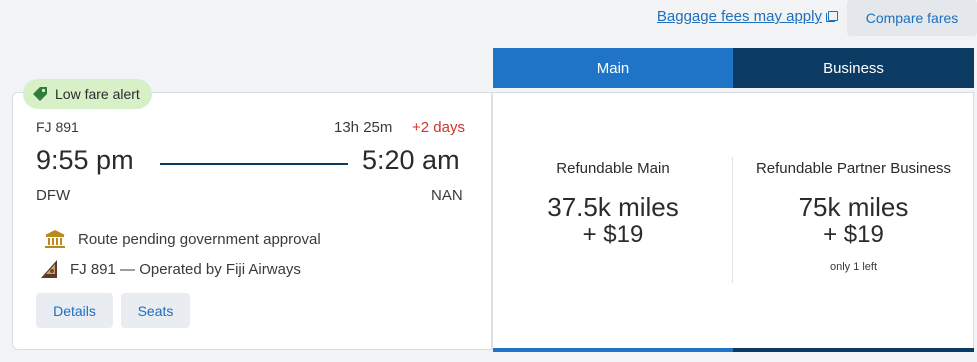 The height and width of the screenshot is (362, 977). I want to click on flight-number: FJ 891, so click(57, 127).